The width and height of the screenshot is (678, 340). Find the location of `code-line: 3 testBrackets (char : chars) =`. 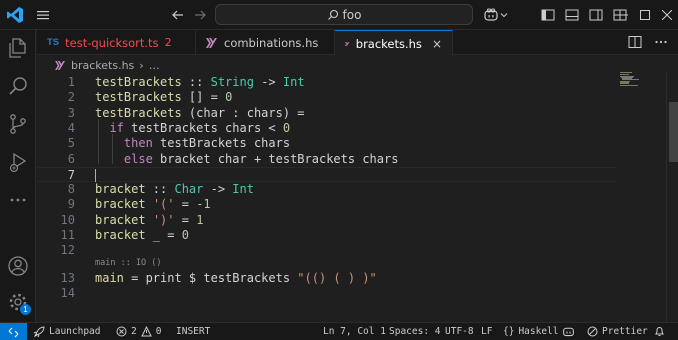

code-line: 3 testBrackets (char : chars) = is located at coordinates (327, 113).